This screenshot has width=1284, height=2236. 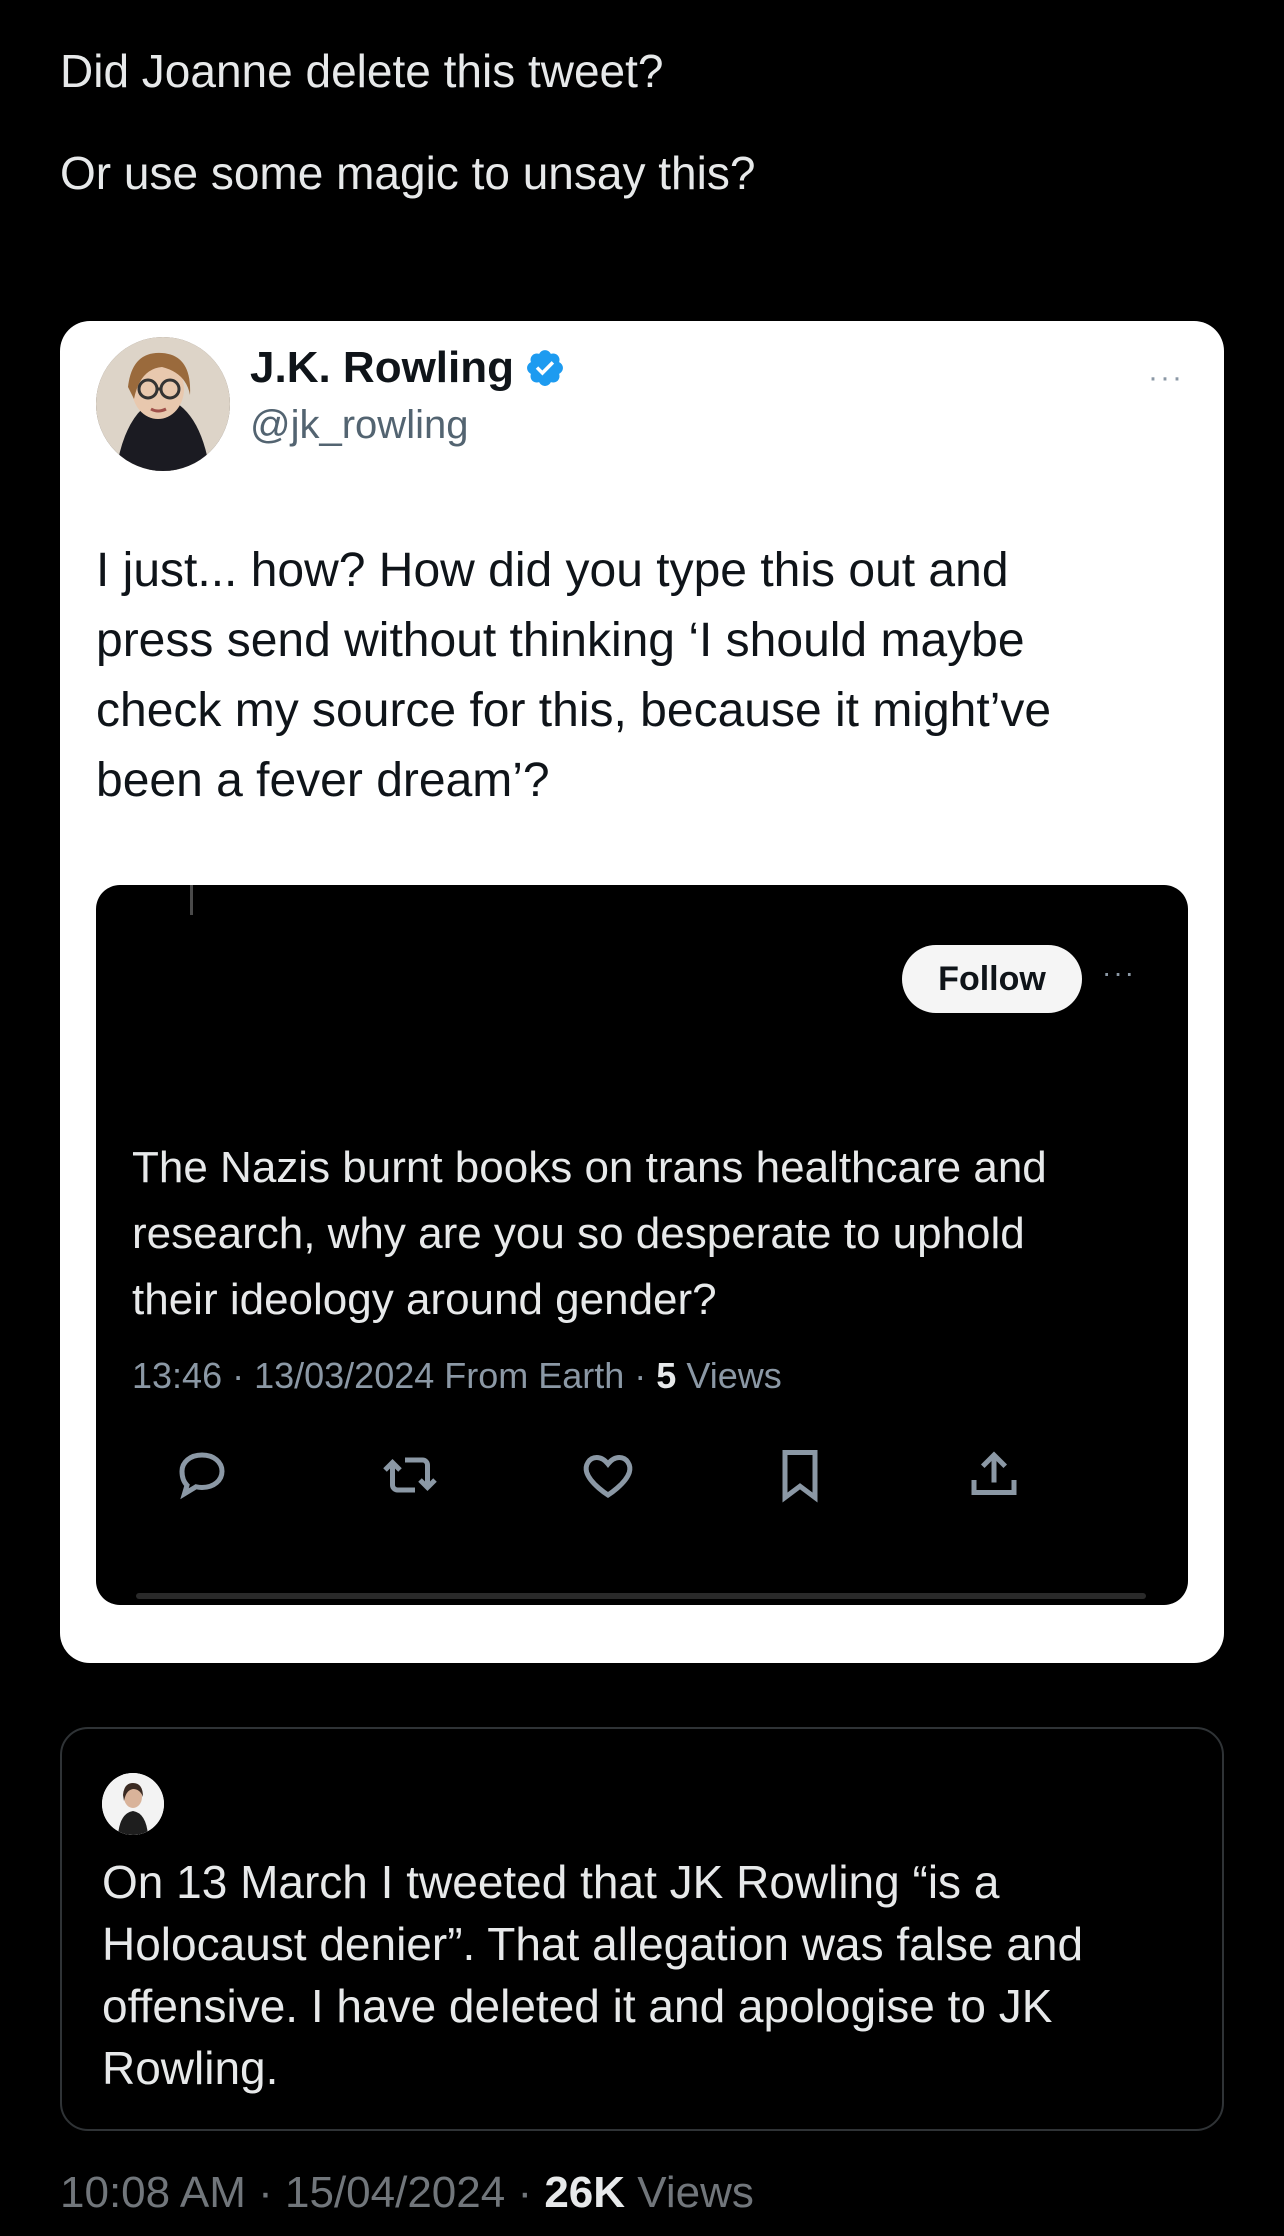 What do you see at coordinates (362, 71) in the screenshot?
I see `post-line: Did Joanne delete this tweet?` at bounding box center [362, 71].